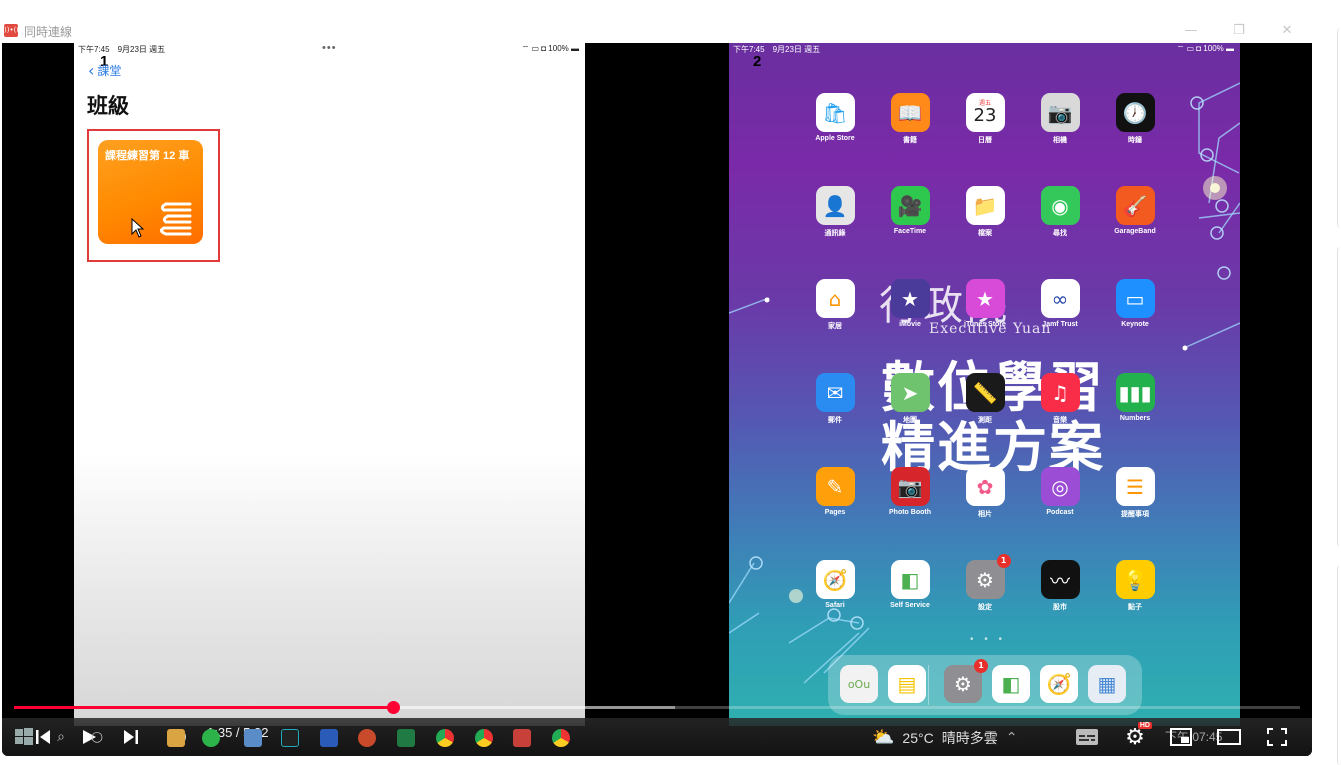  Describe the element at coordinates (985, 493) in the screenshot. I see `app-photos: ✿ 相片` at that location.